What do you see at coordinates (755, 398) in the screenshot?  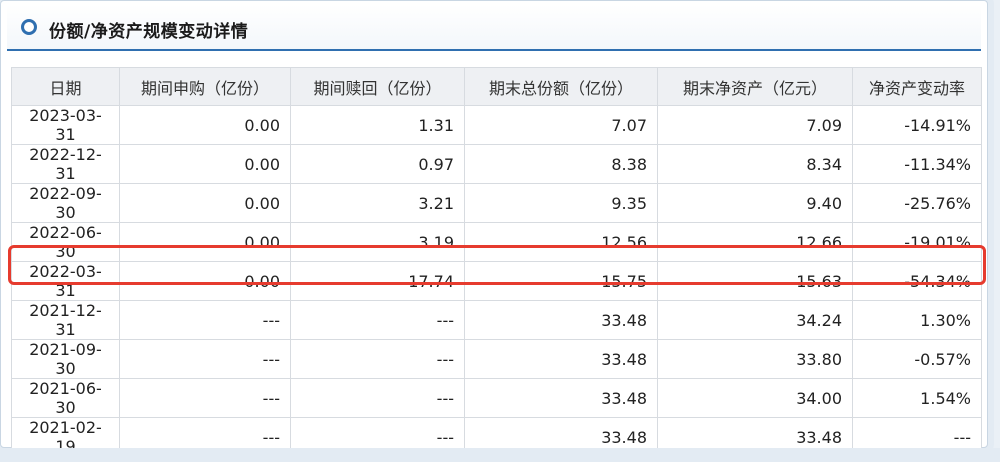 I see `cell-net-assets: 34.00` at bounding box center [755, 398].